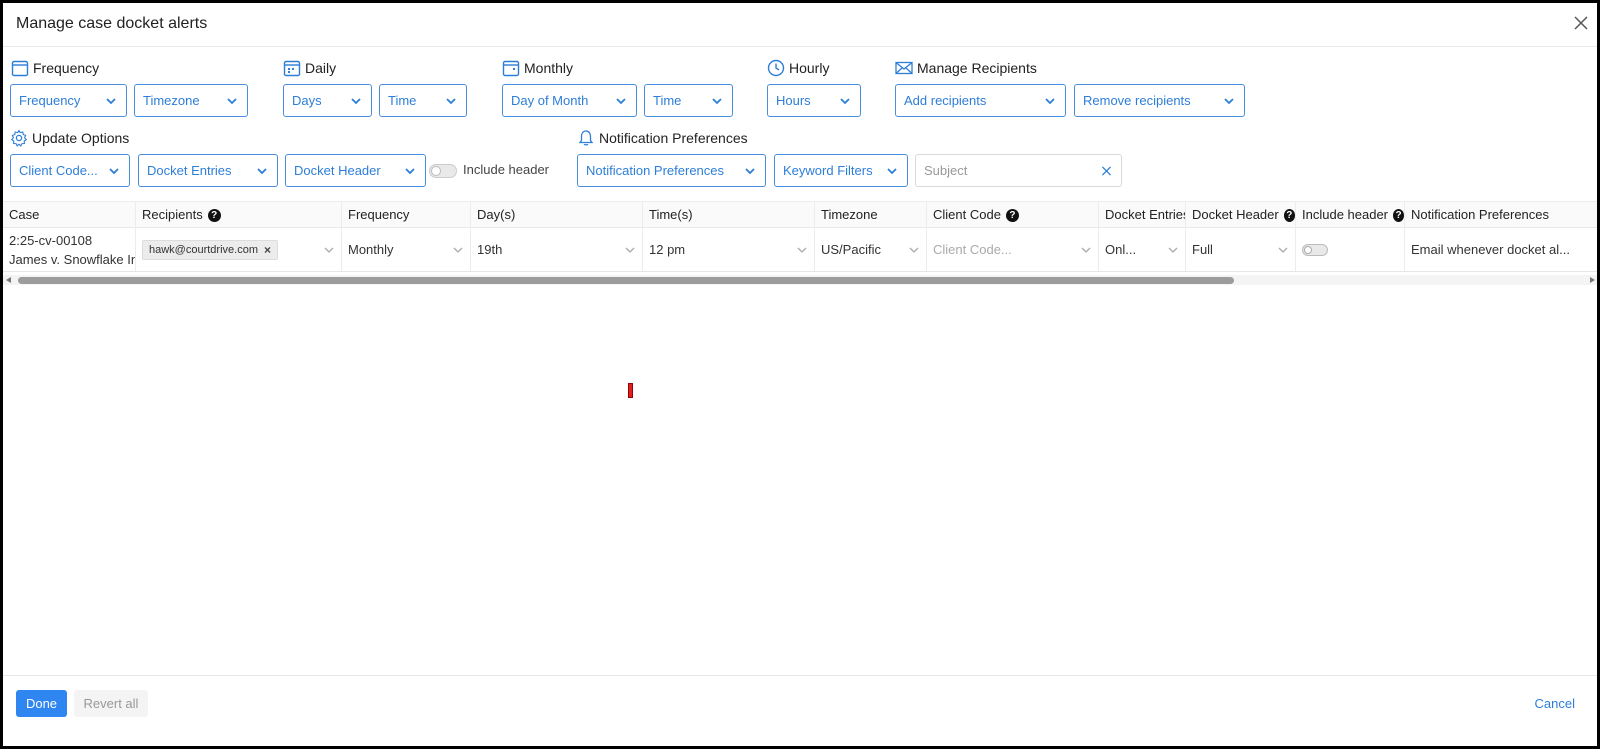 This screenshot has height=749, width=1600. Describe the element at coordinates (267, 250) in the screenshot. I see `remove-recipient-icon: ×` at that location.